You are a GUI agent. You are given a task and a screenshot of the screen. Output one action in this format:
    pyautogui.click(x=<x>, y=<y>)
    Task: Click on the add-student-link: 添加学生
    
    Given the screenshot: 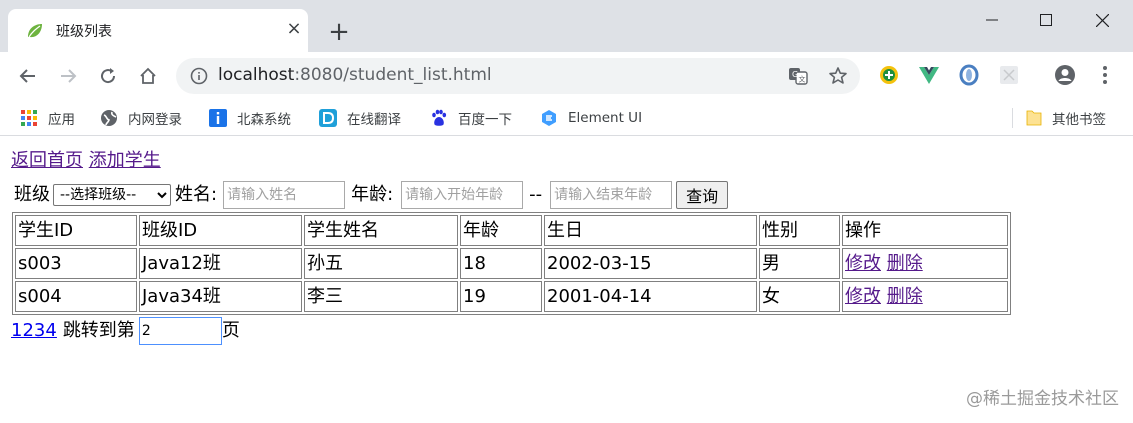 What is the action you would take?
    pyautogui.click(x=125, y=160)
    